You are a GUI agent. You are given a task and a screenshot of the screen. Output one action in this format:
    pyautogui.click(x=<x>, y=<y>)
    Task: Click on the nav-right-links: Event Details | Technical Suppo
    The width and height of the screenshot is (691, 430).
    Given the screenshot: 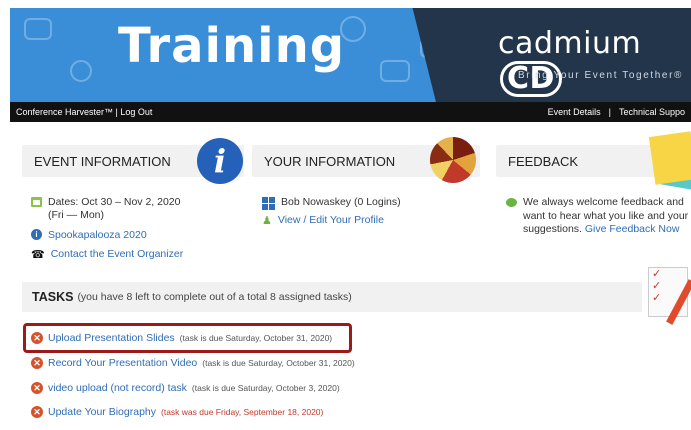 What is the action you would take?
    pyautogui.click(x=616, y=112)
    